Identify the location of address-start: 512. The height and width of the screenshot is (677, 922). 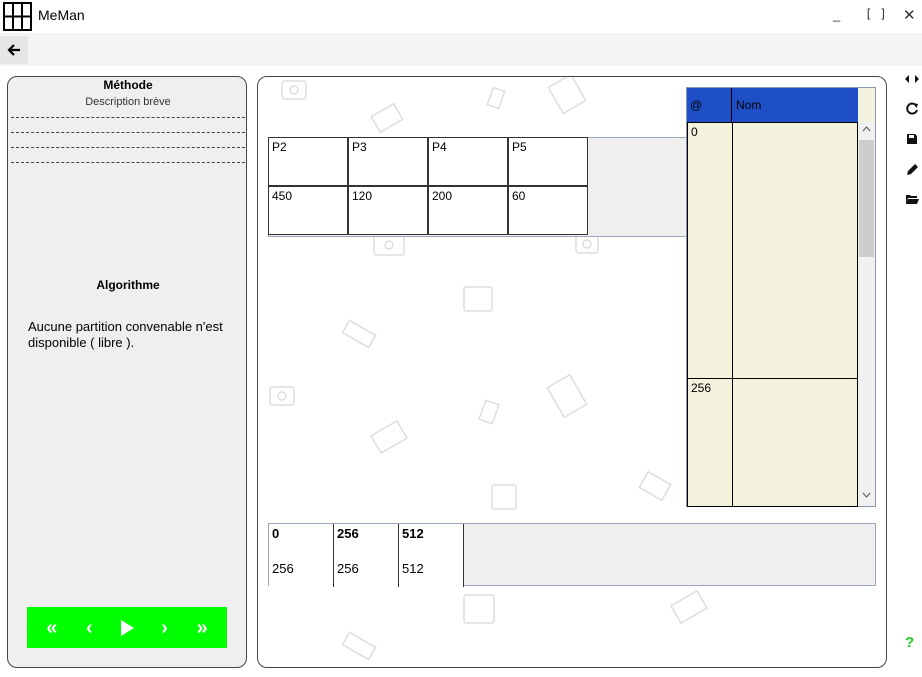
(413, 533).